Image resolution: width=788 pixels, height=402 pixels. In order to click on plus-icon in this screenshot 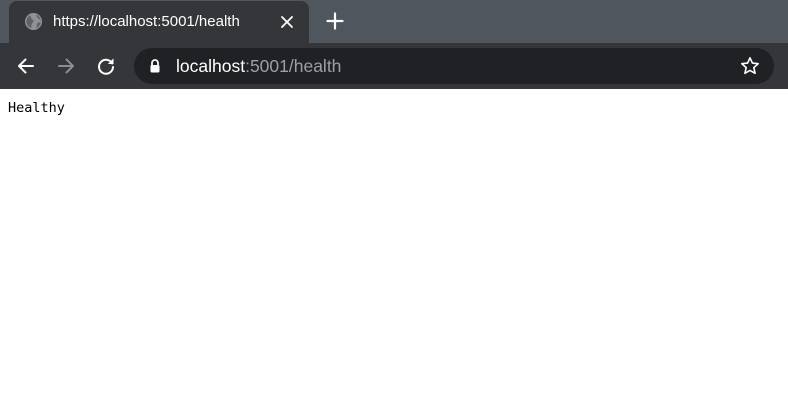, I will do `click(335, 21)`.